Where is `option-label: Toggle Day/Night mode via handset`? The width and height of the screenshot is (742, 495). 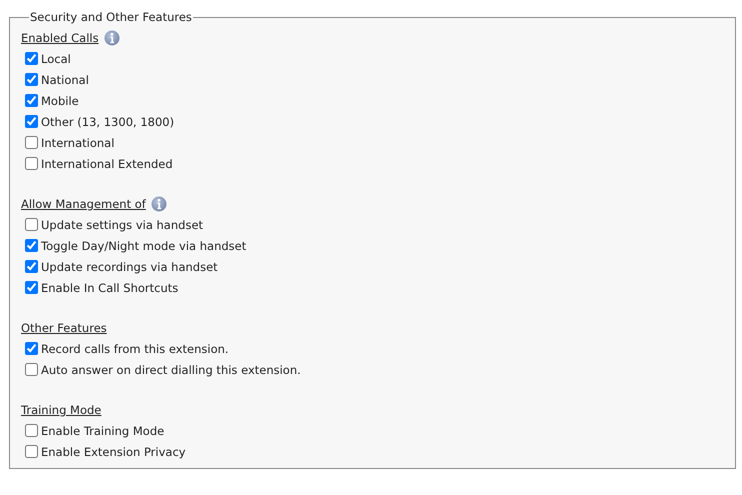 option-label: Toggle Day/Night mode via handset is located at coordinates (143, 245).